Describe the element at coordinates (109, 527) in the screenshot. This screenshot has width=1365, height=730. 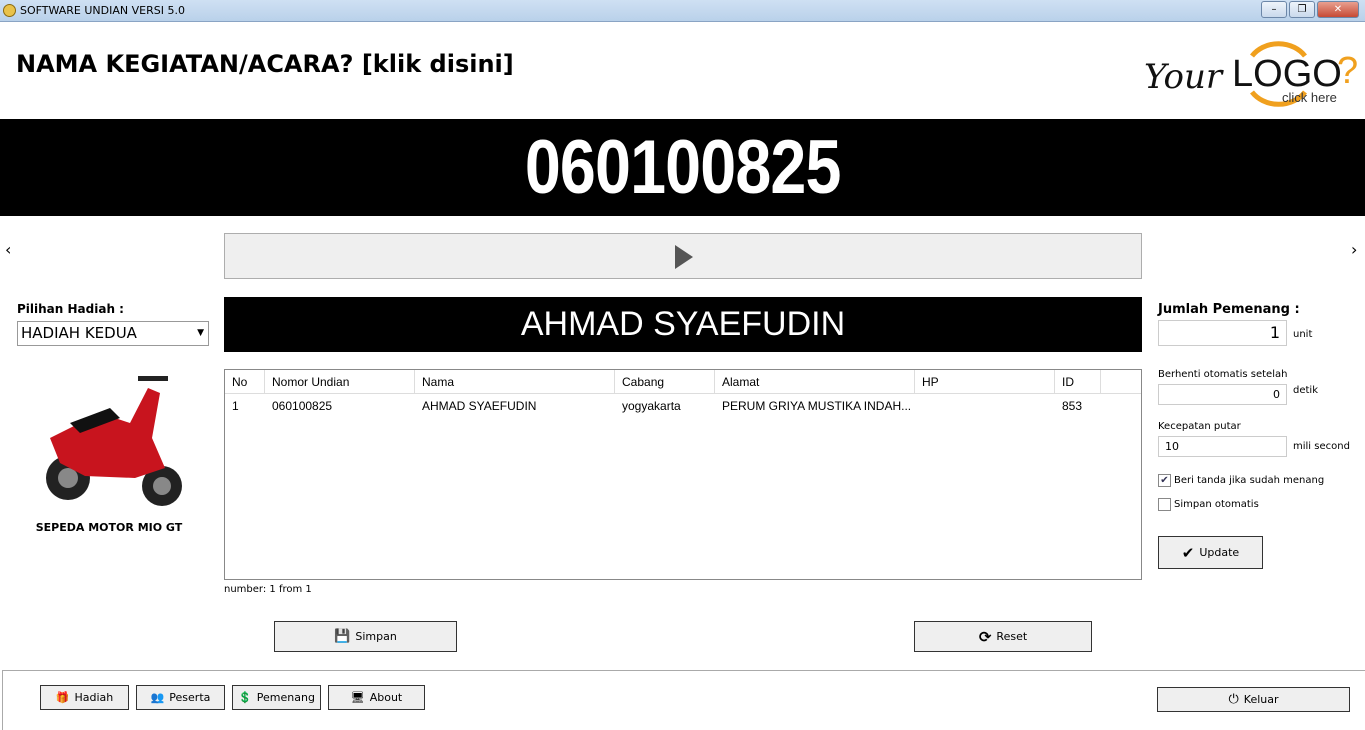
I see `prize-item-name: SEPEDA MOTOR MIO GT` at that location.